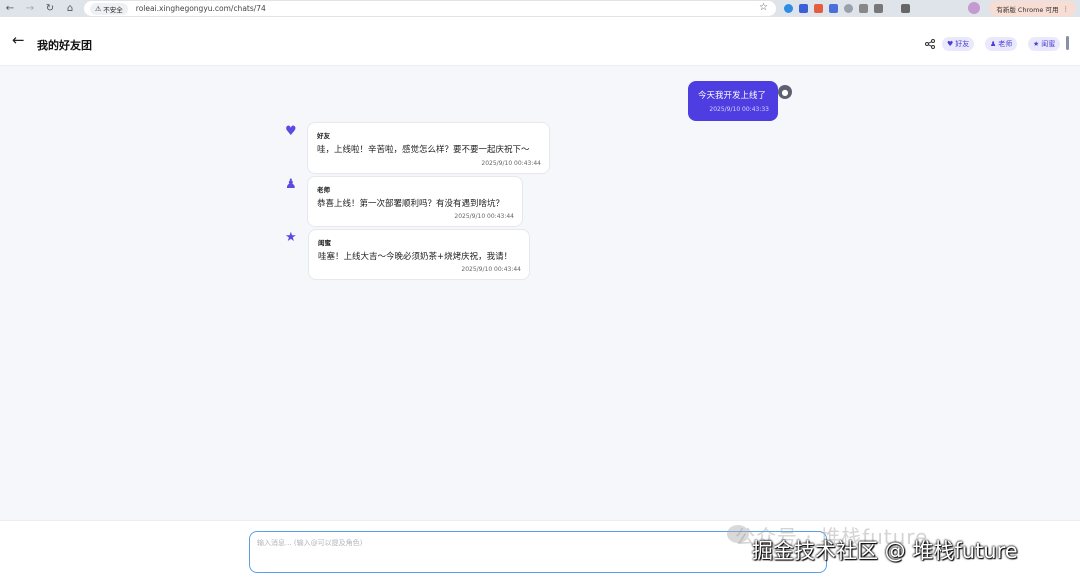 This screenshot has height=582, width=1080. Describe the element at coordinates (1005, 44) in the screenshot. I see `role-chip-label: 老师` at that location.